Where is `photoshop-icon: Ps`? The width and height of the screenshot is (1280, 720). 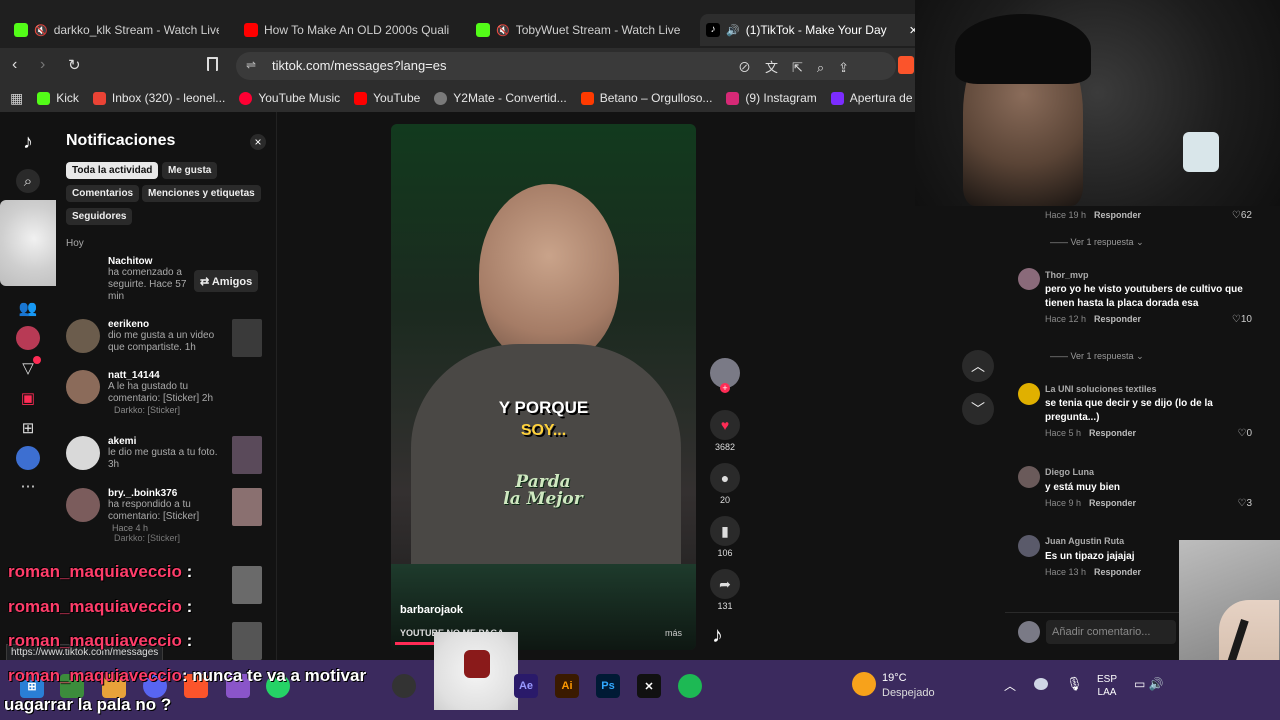
photoshop-icon: Ps is located at coordinates (608, 686).